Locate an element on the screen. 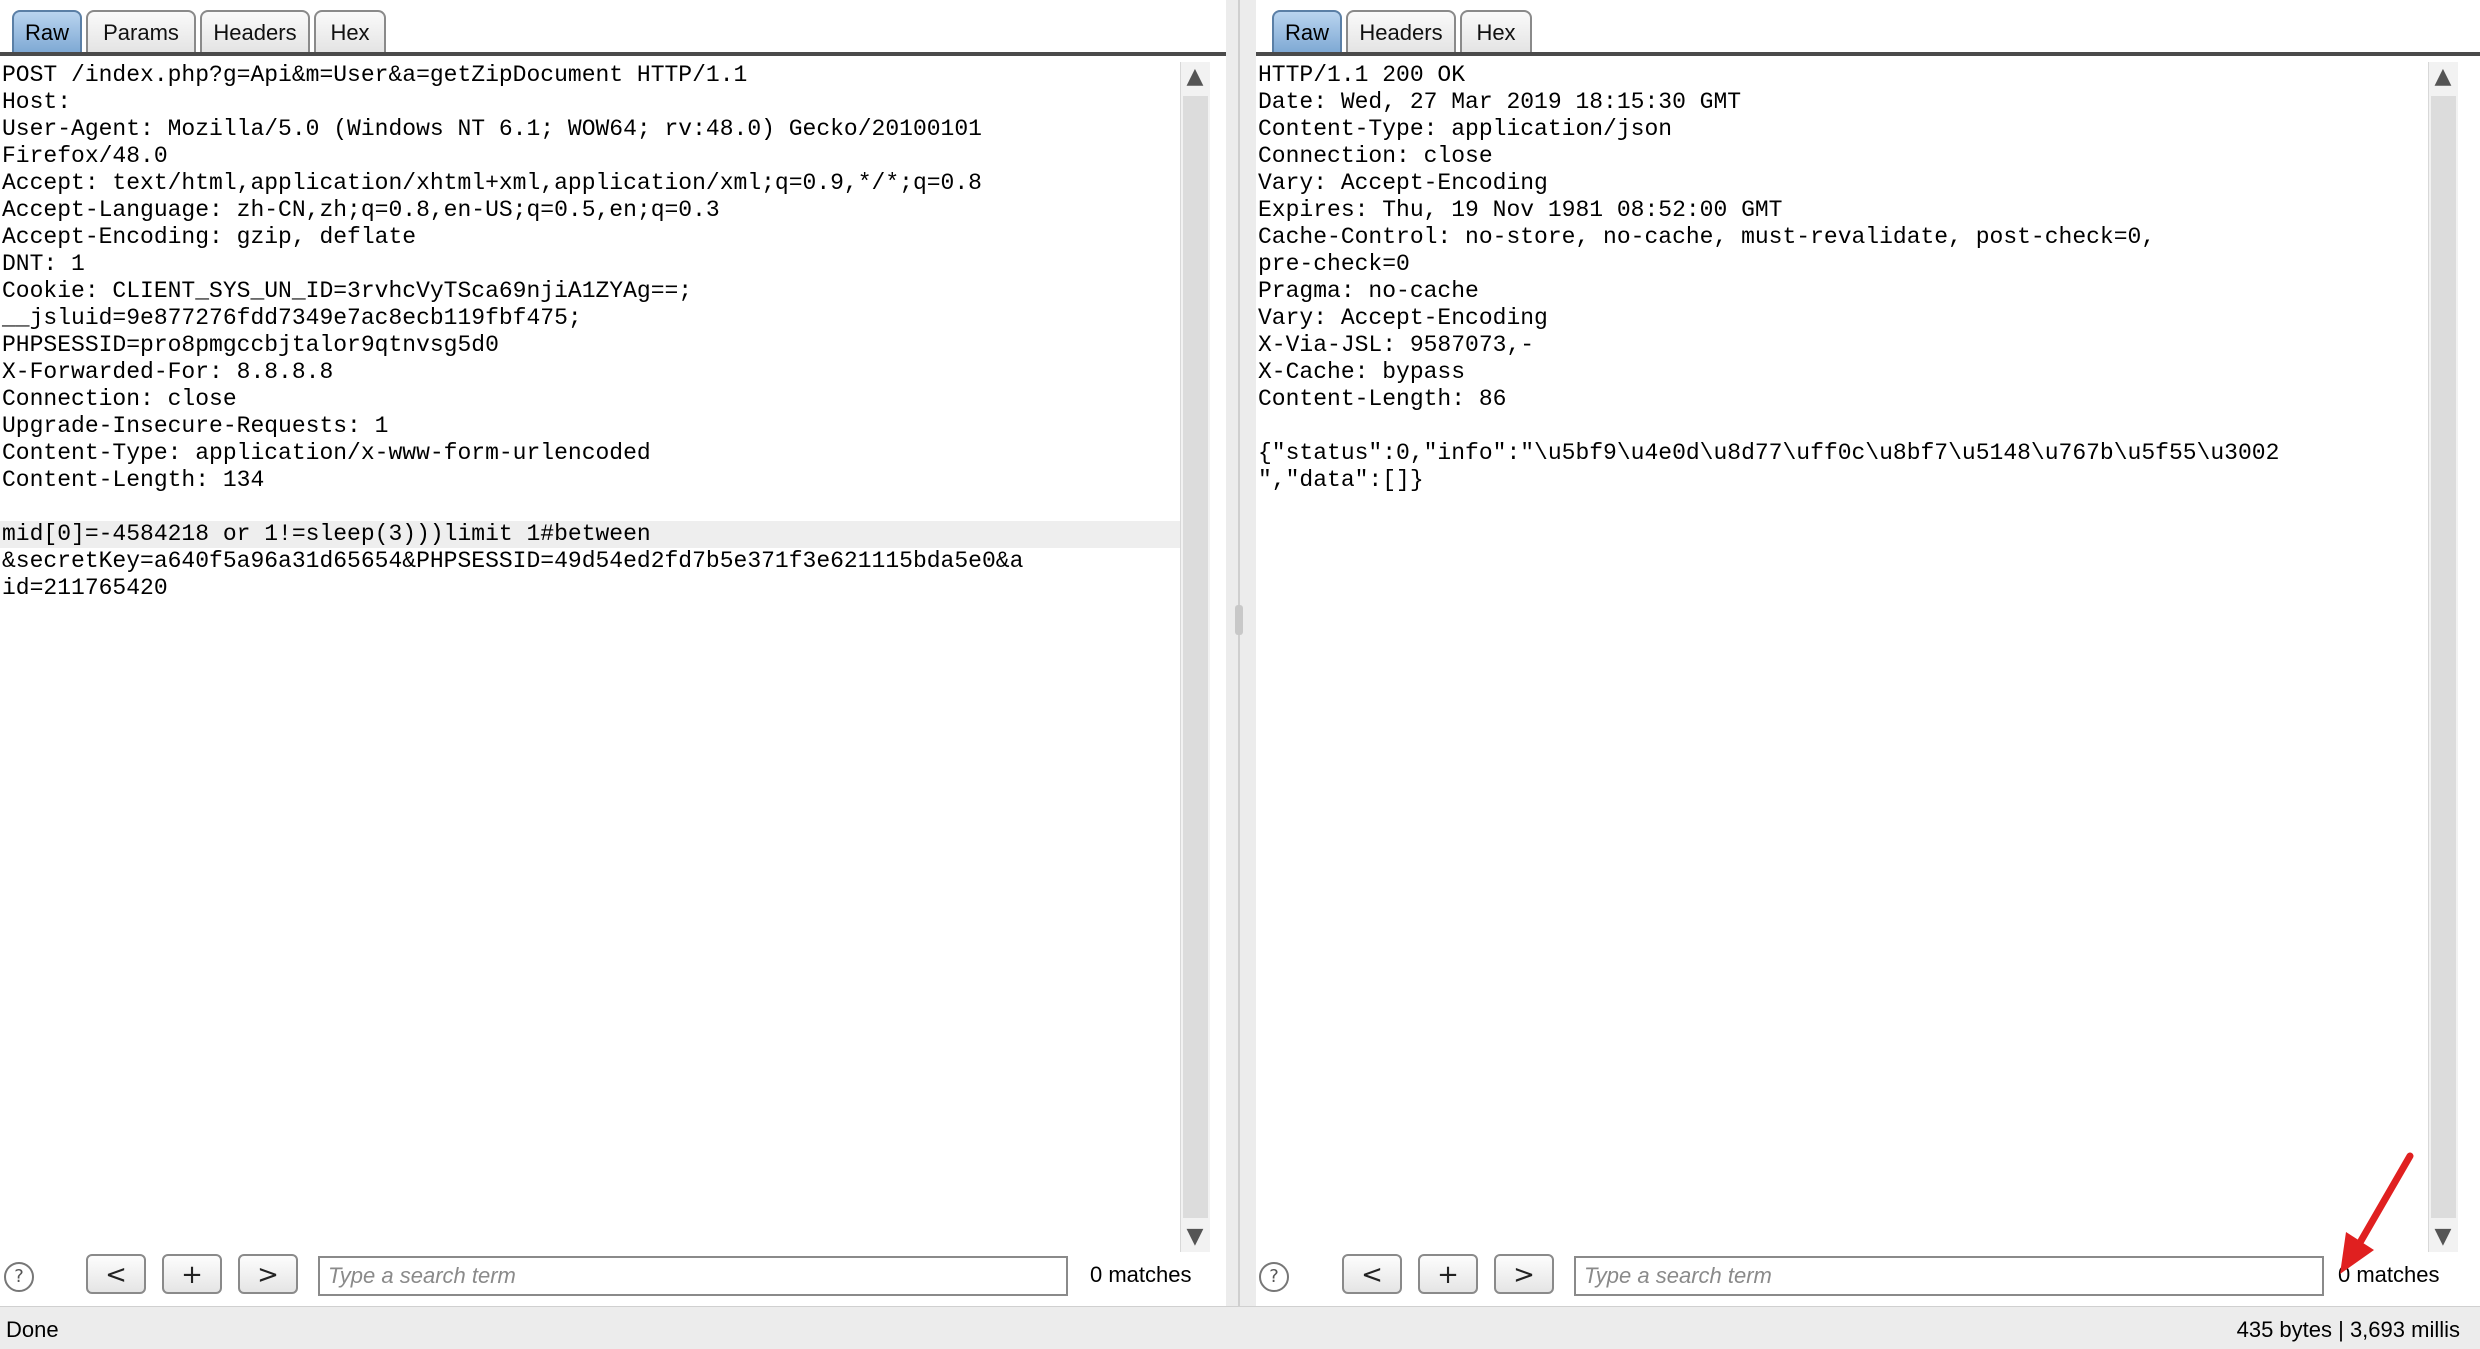 This screenshot has height=1349, width=2480. code-line: pre-check=0 is located at coordinates (1334, 264).